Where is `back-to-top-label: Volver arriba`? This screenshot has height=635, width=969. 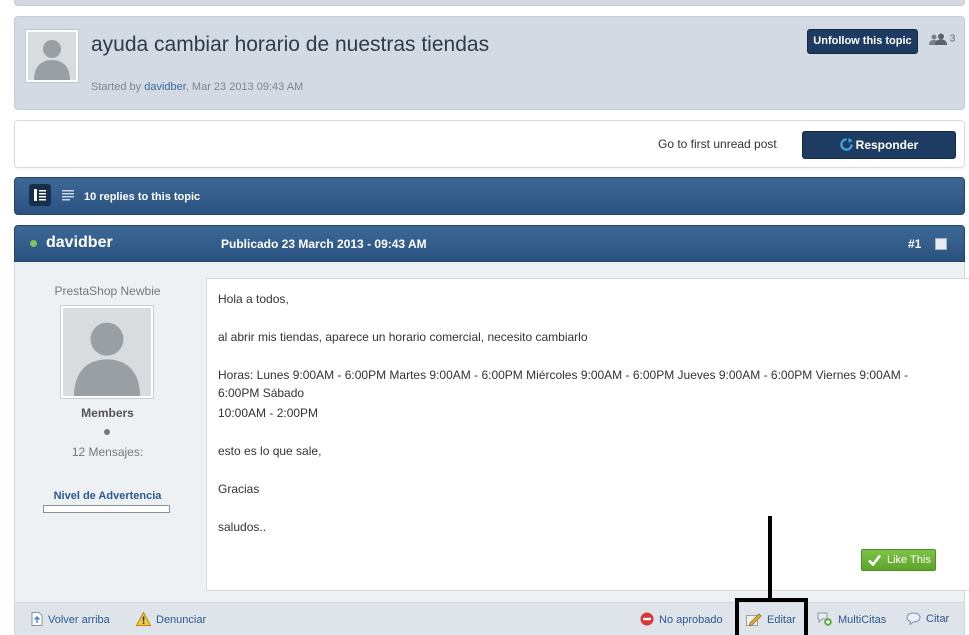
back-to-top-label: Volver arriba is located at coordinates (79, 620).